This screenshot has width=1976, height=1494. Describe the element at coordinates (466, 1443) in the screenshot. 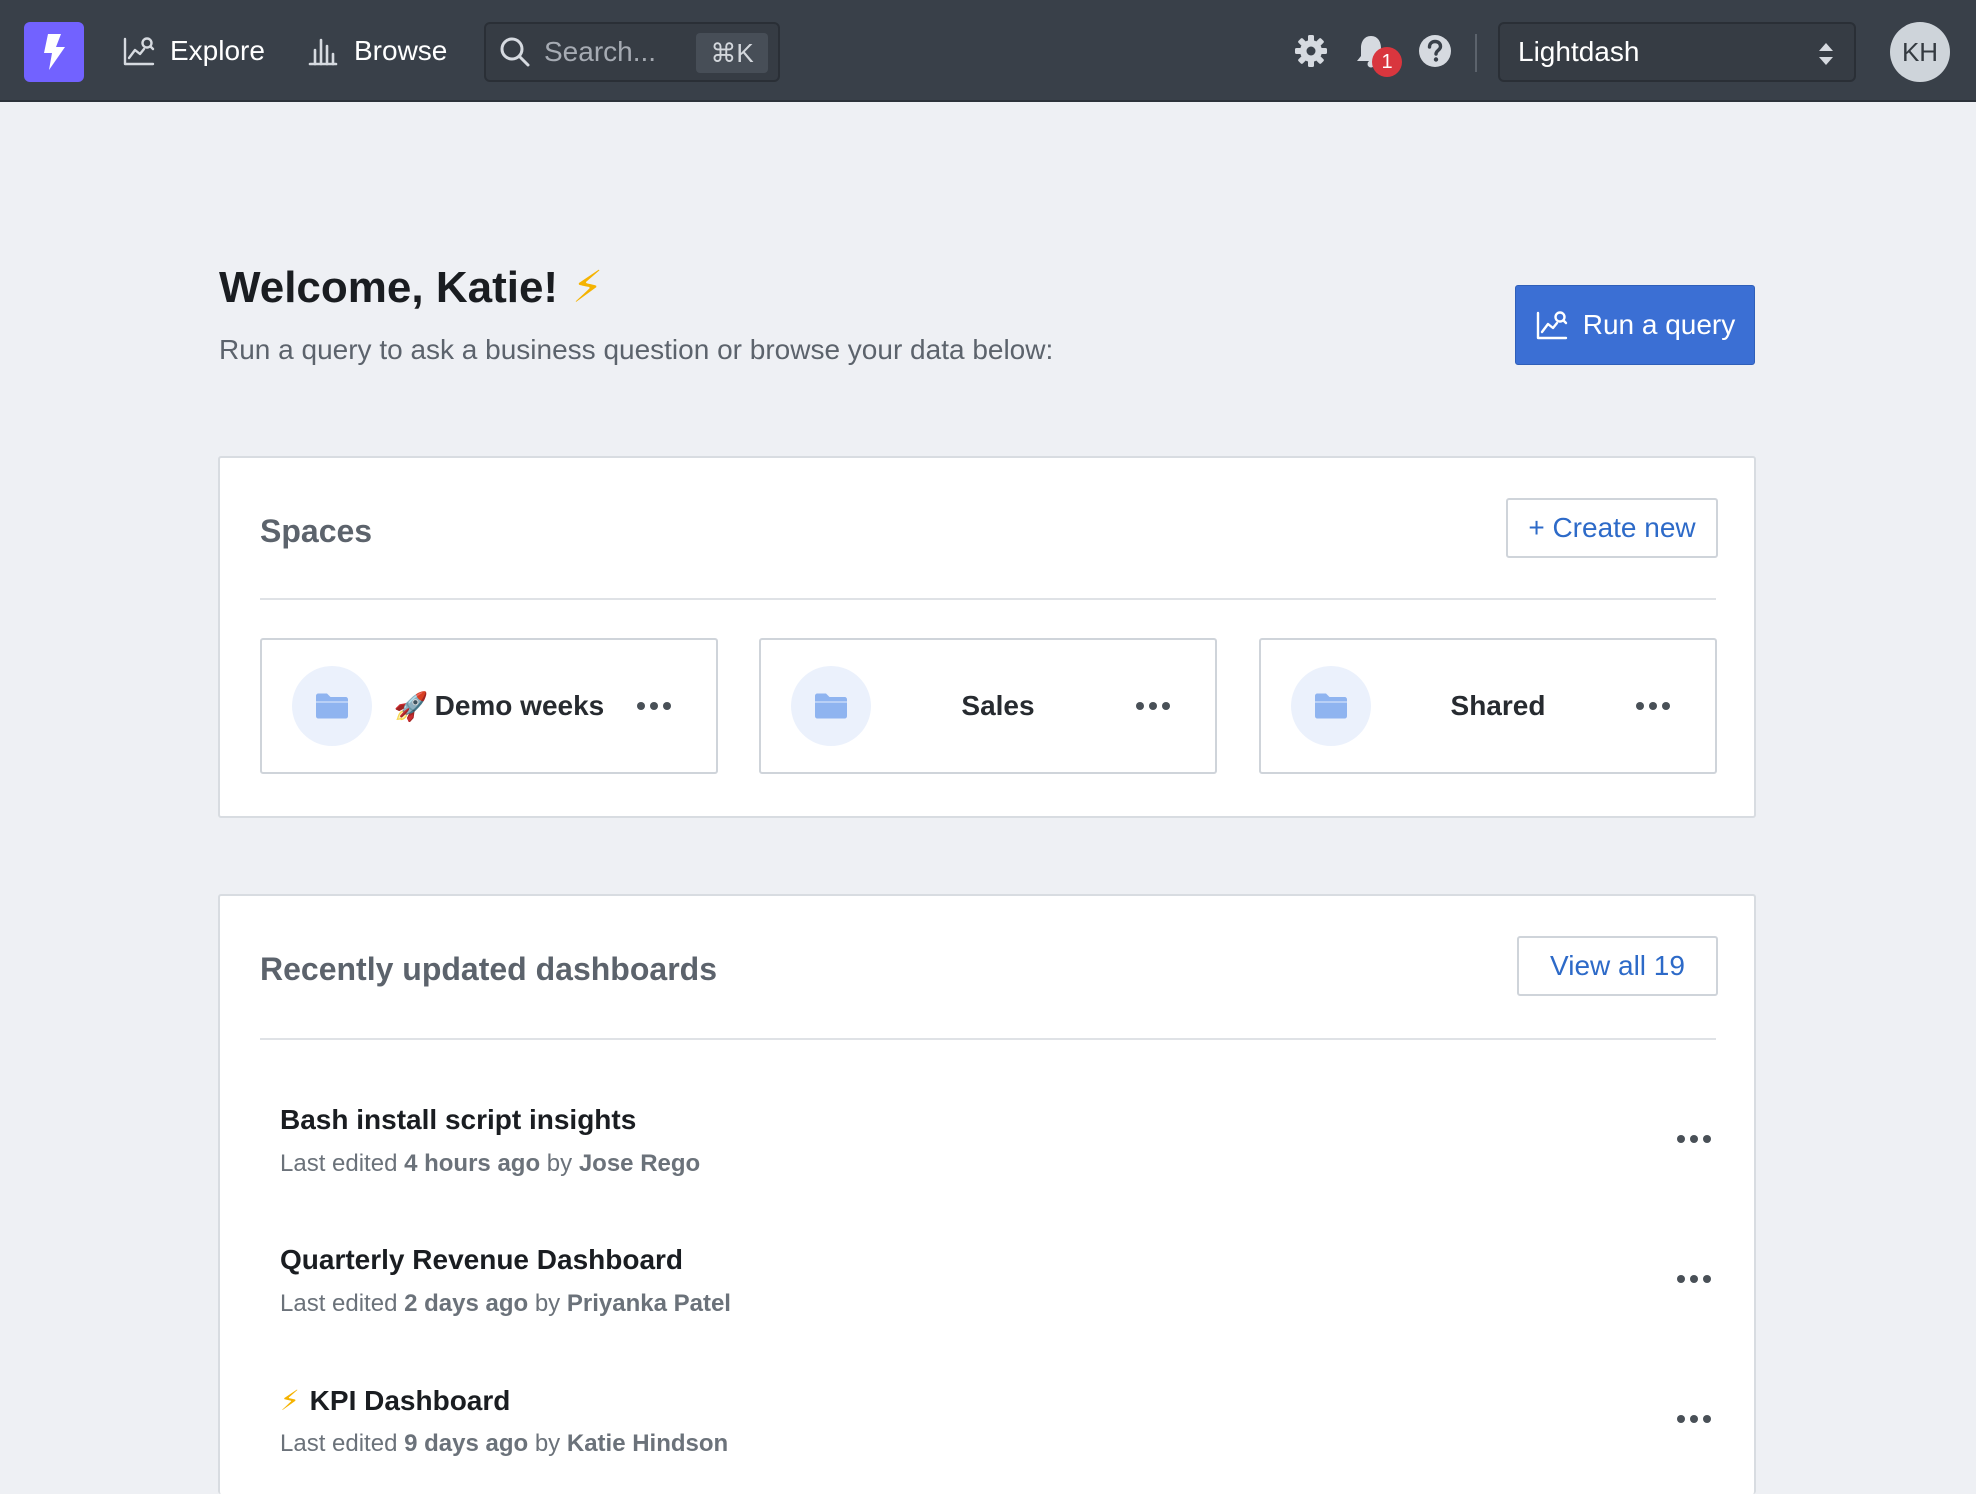

I see `meta-time: 9 days ago` at that location.